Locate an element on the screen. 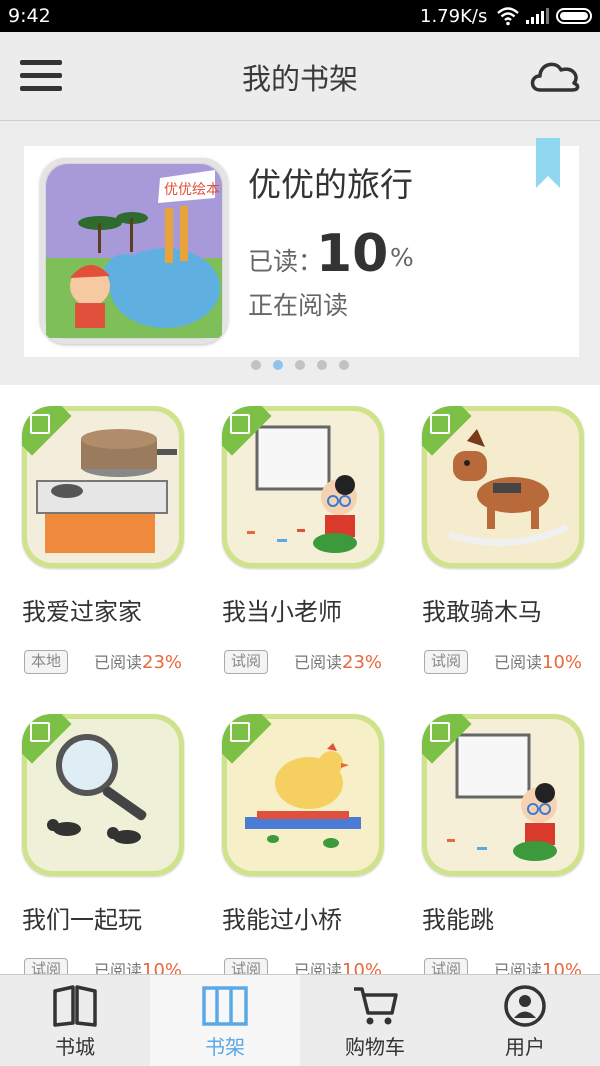  tab-cart: 购物车 is located at coordinates (375, 1020).